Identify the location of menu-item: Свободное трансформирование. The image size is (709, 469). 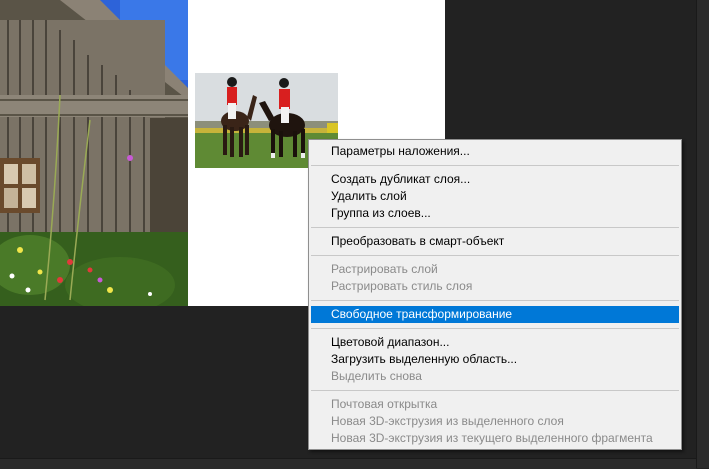
(495, 314).